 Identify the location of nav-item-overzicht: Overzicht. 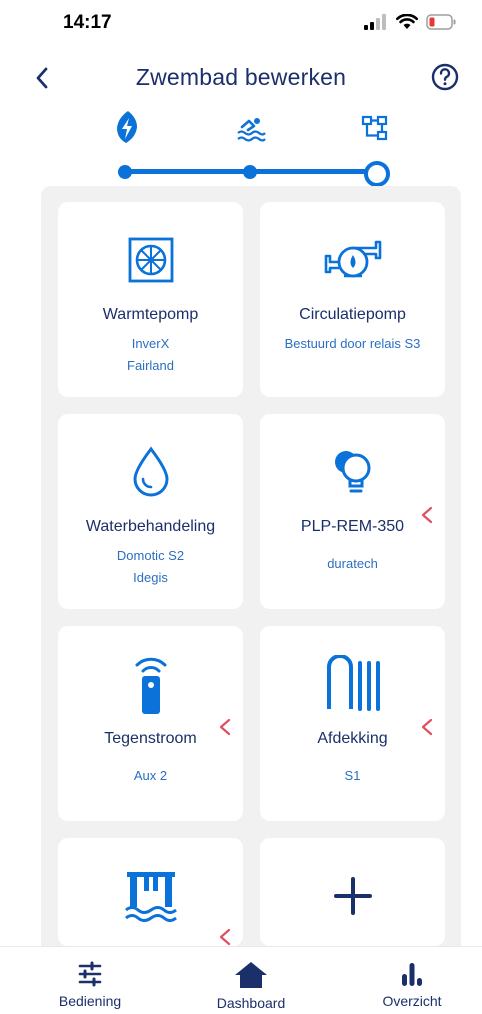
(412, 985).